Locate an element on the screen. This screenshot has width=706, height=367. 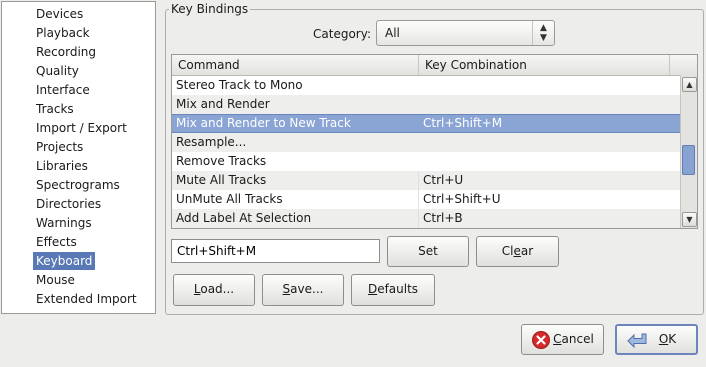
table-row: Add Label At Selection Ctrl+B is located at coordinates (426, 218).